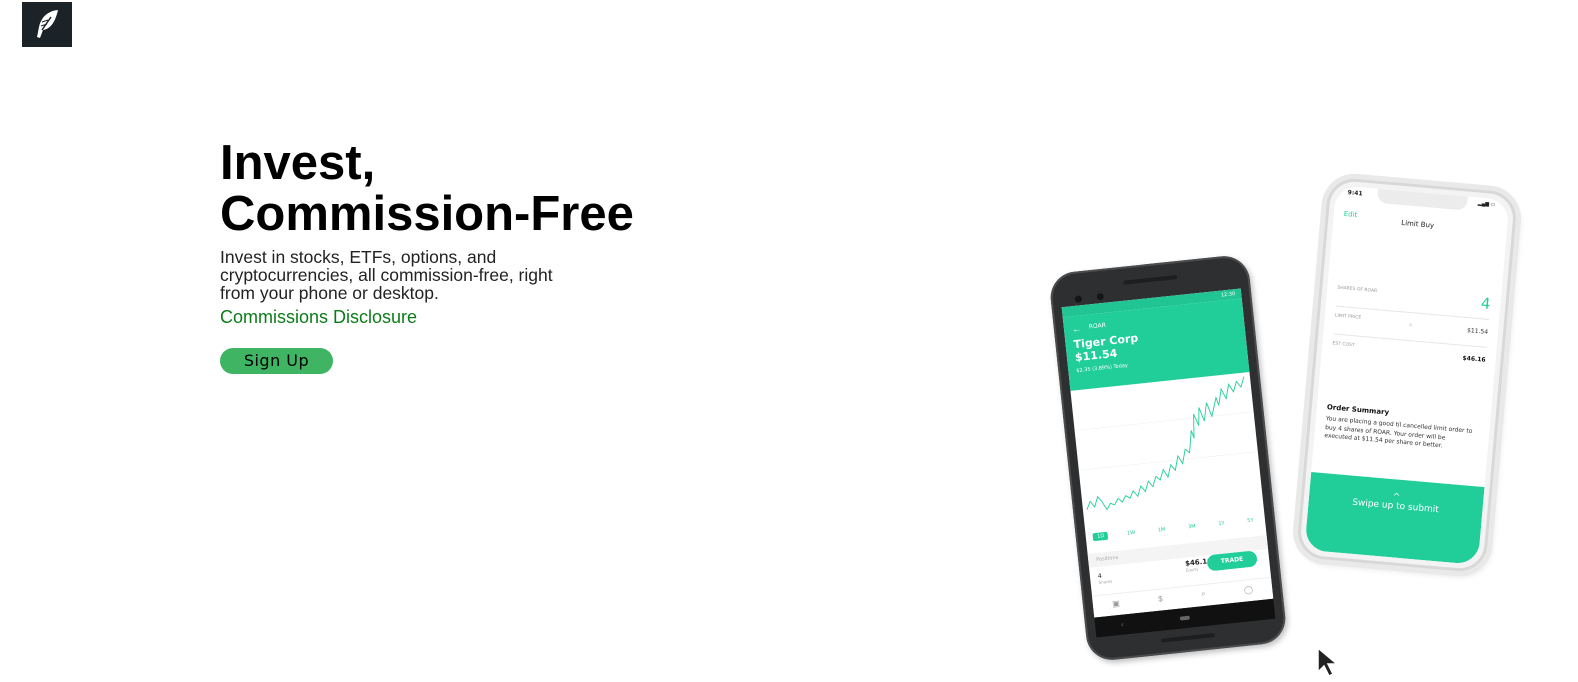  Describe the element at coordinates (1474, 359) in the screenshot. I see `est-cost-value: $46.16` at that location.